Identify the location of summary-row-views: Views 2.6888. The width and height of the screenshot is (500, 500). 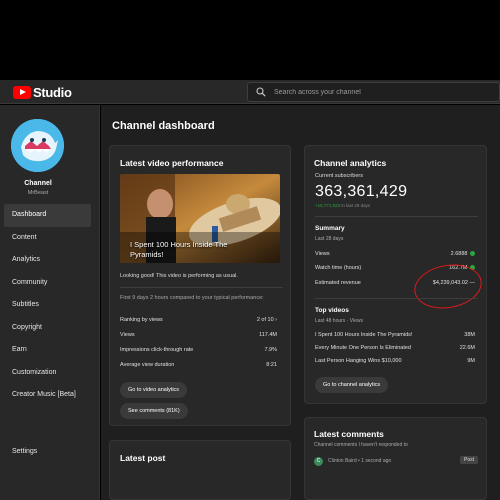
(395, 254).